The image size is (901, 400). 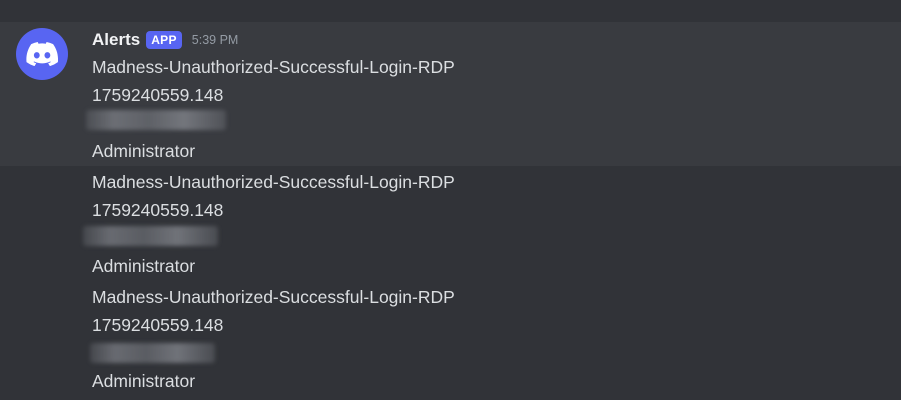 I want to click on message-header: Alerts APP 5:39 PM, so click(x=165, y=40).